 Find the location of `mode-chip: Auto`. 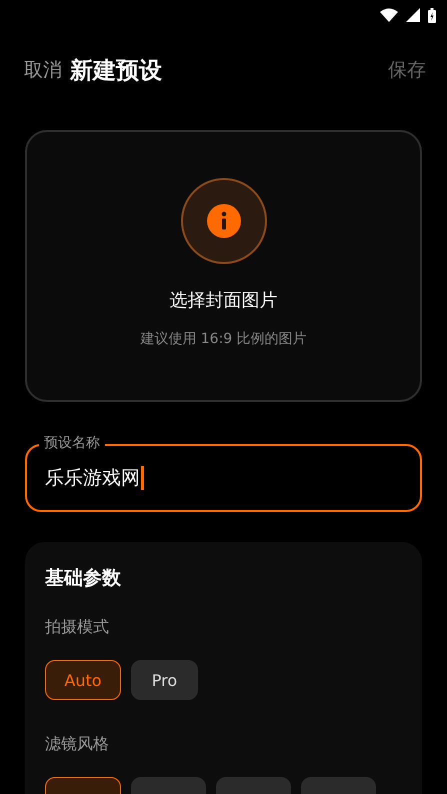

mode-chip: Auto is located at coordinates (83, 680).